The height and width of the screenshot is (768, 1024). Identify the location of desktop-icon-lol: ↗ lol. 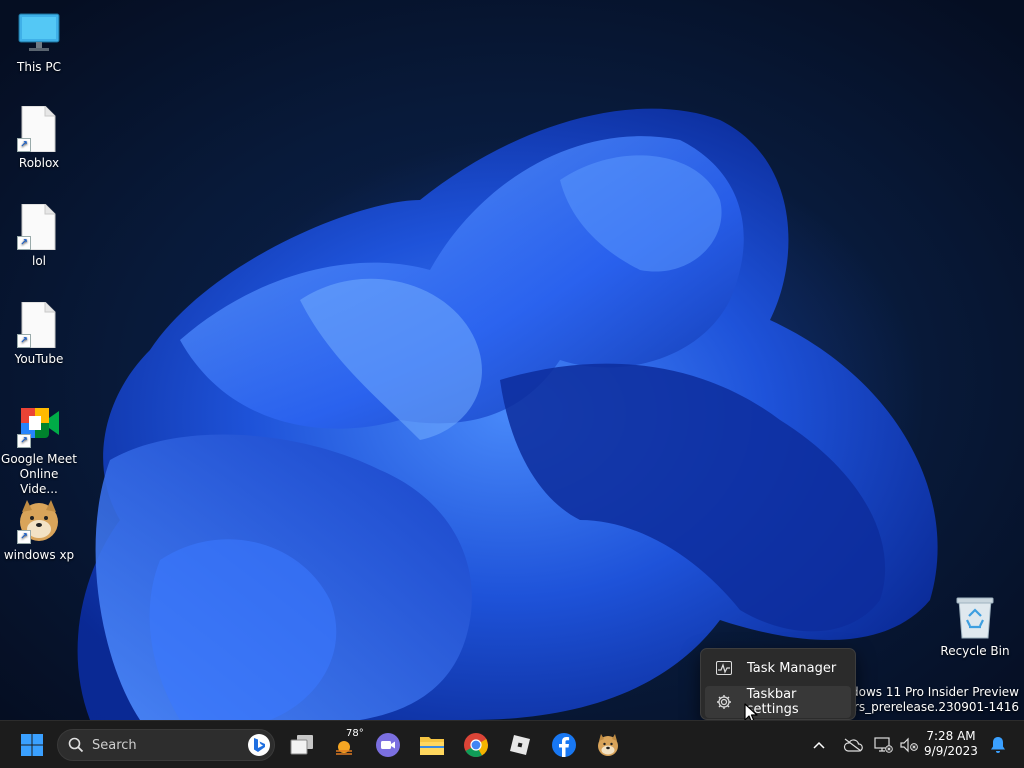
(39, 236).